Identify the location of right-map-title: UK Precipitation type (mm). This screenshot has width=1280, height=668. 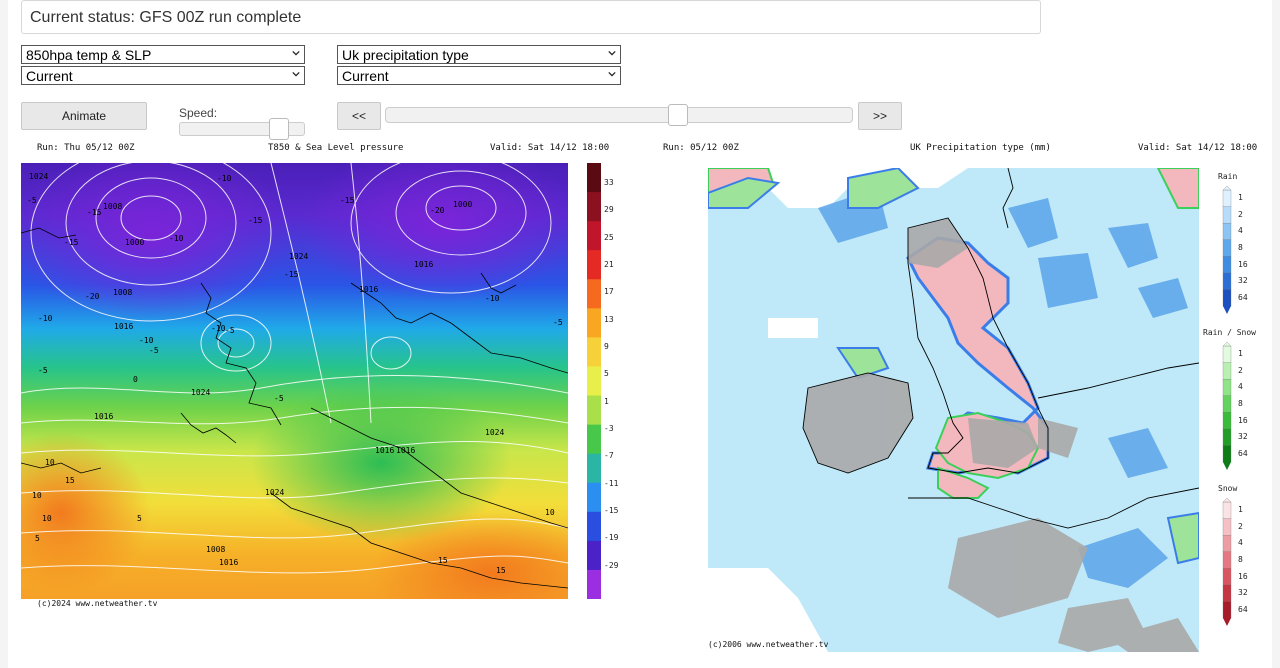
(980, 148).